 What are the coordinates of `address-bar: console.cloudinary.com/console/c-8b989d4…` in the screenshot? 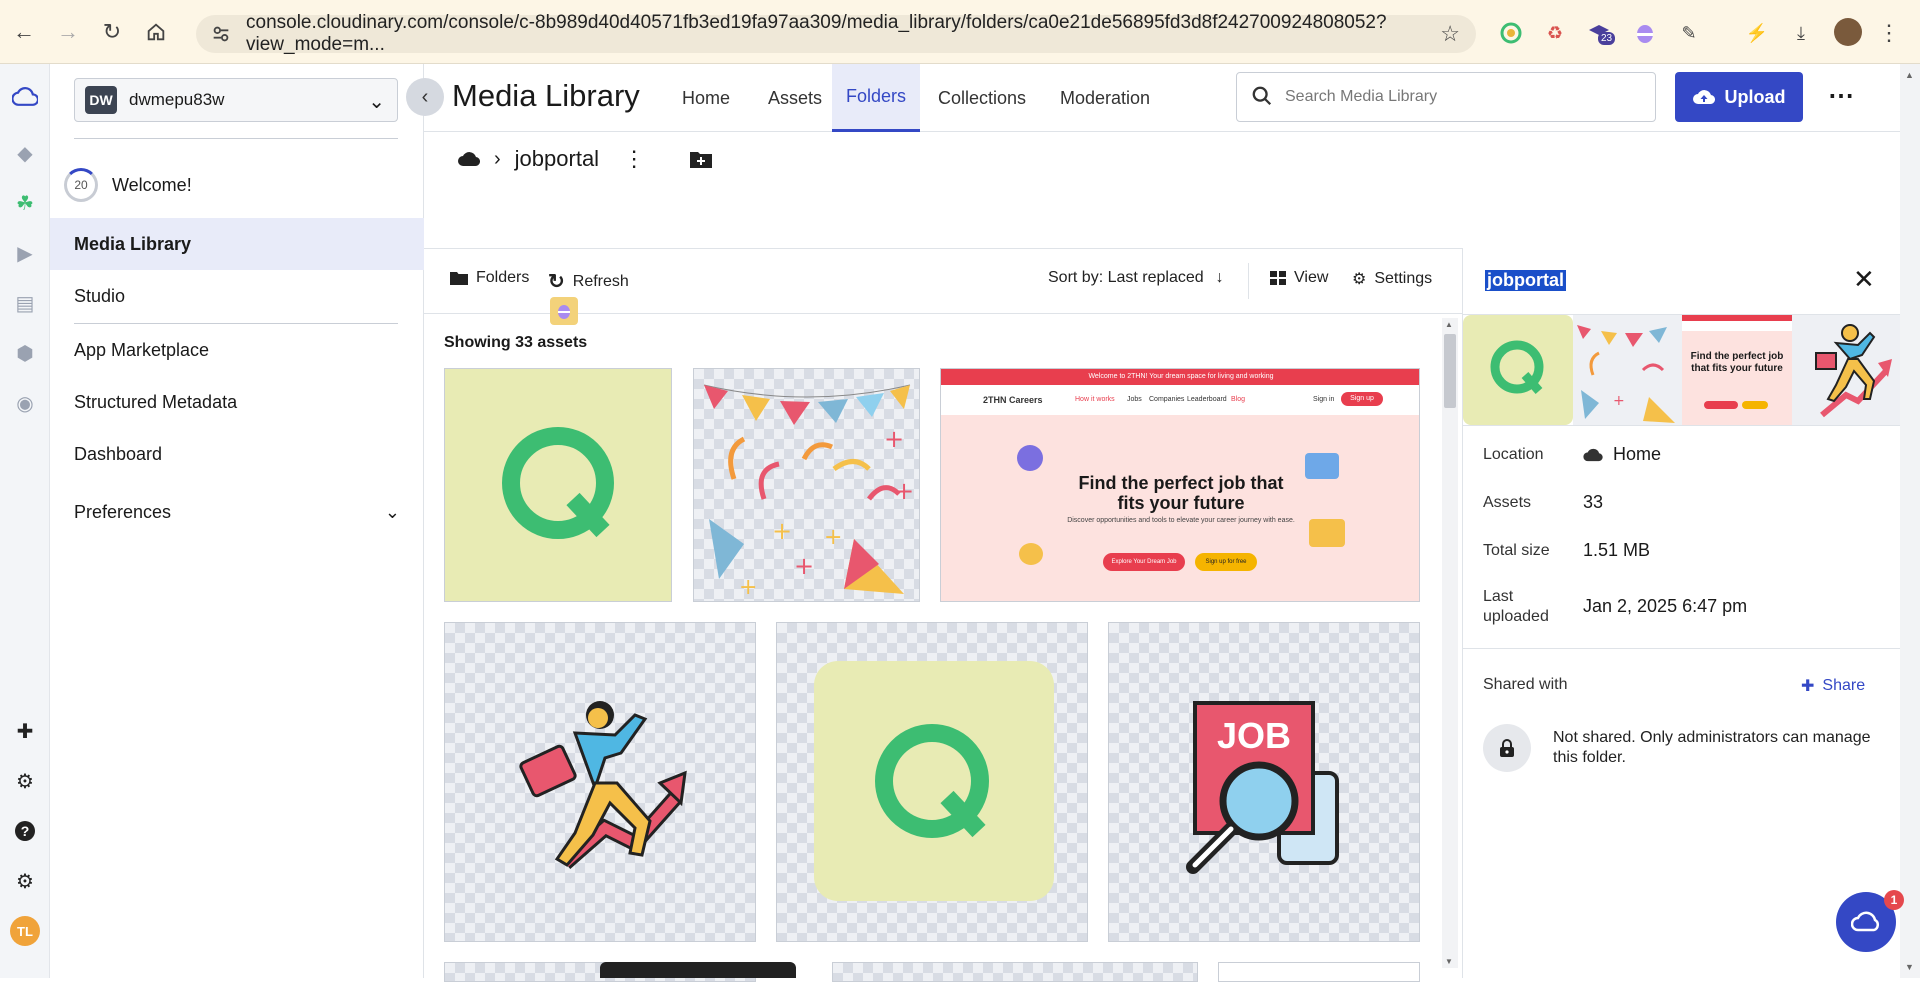 It's located at (836, 33).